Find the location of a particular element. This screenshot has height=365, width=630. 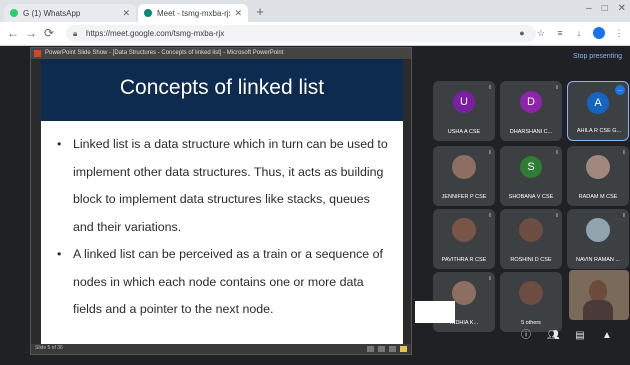

tab-label: G (1) WhatsApp is located at coordinates (52, 13).